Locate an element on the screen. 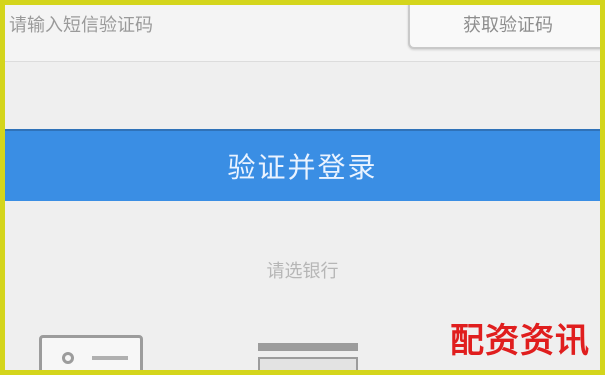 This screenshot has height=375, width=605. watermark-text: 配资资讯 is located at coordinates (520, 341).